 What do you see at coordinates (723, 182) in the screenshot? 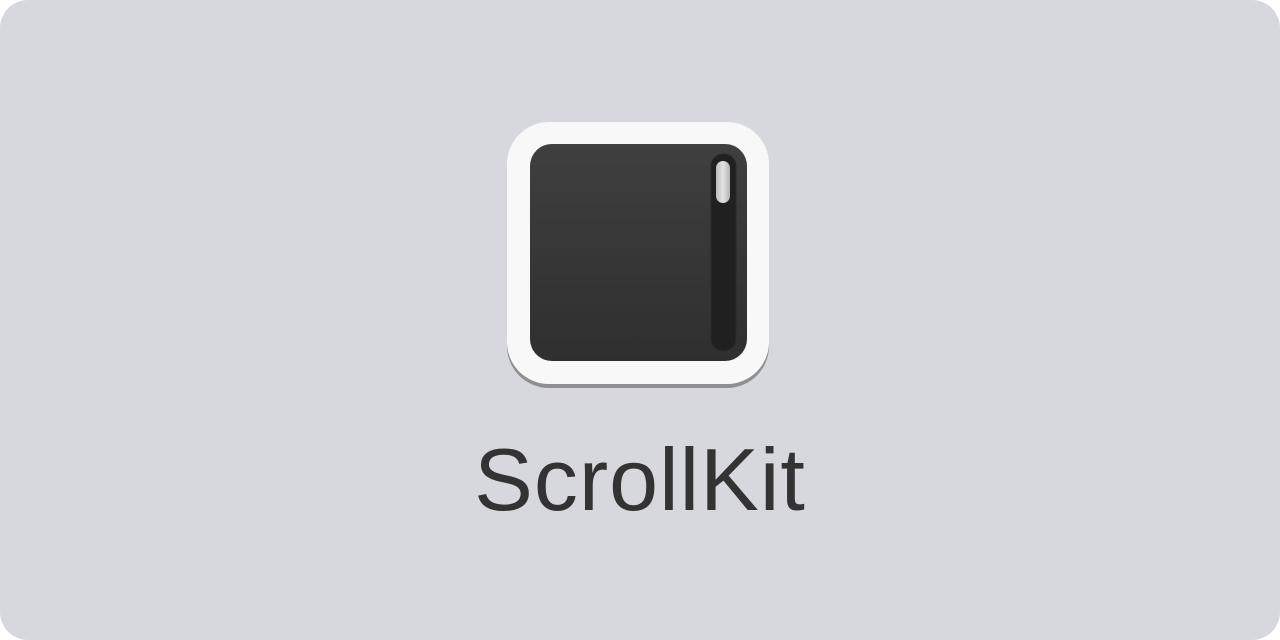
I see `scroll-thumb` at bounding box center [723, 182].